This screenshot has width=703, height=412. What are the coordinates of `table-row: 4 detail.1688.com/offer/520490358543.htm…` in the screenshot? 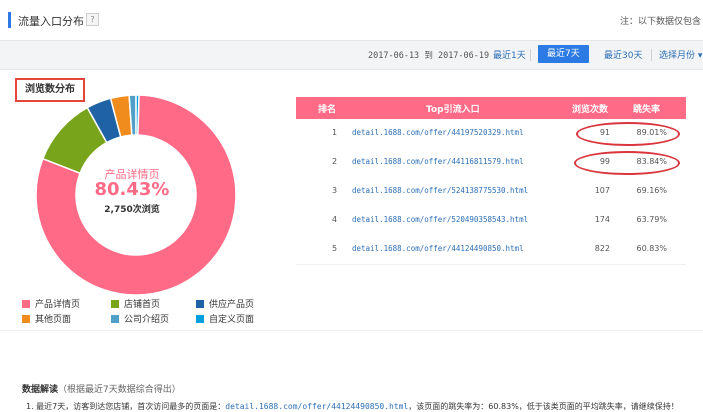 It's located at (491, 221).